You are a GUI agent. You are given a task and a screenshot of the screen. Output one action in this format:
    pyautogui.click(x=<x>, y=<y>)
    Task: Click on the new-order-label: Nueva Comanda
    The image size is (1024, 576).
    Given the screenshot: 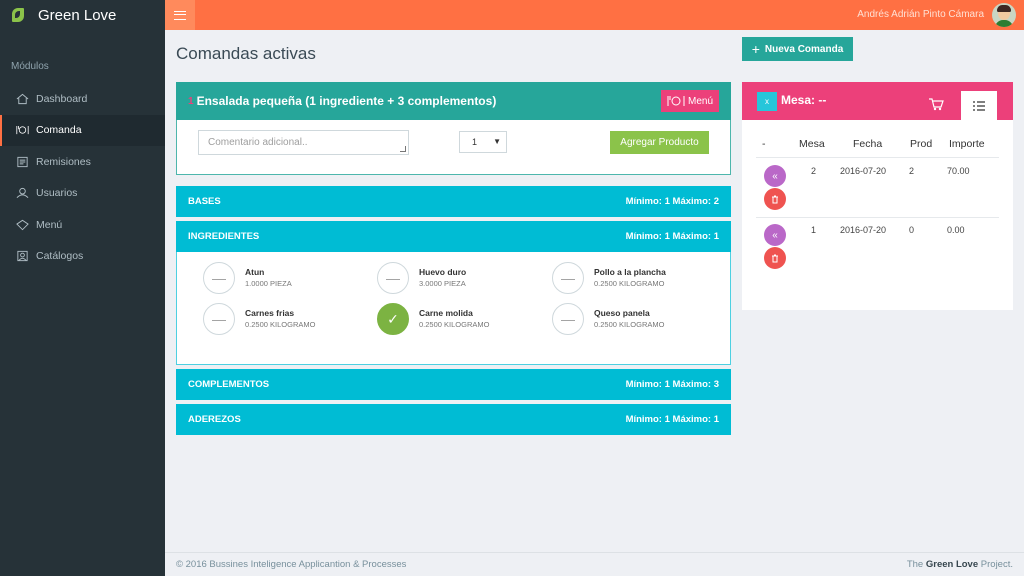 What is the action you would take?
    pyautogui.click(x=804, y=49)
    